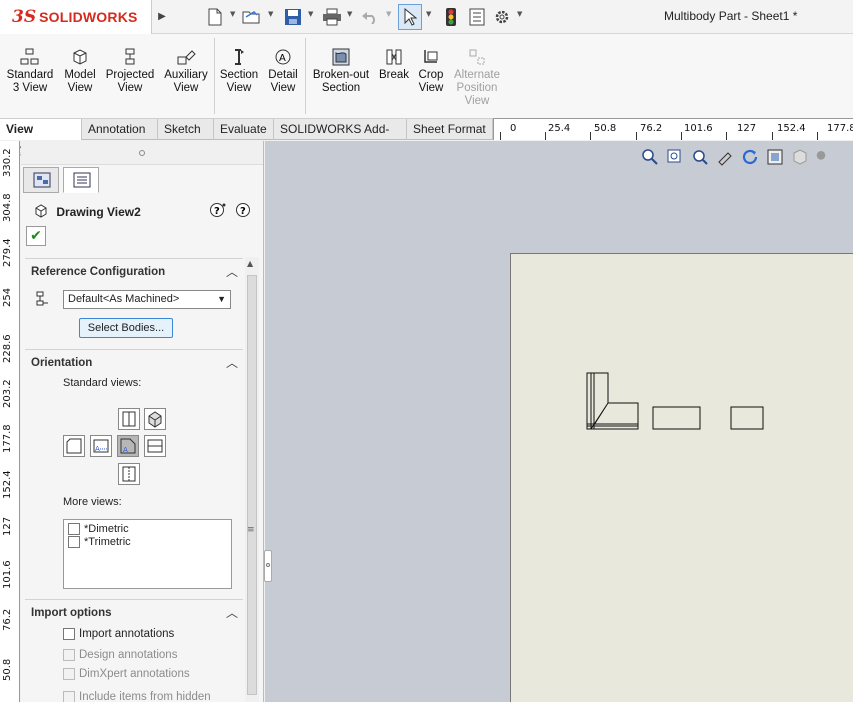  Describe the element at coordinates (74, 529) in the screenshot. I see `dimetric-checkbox` at that location.